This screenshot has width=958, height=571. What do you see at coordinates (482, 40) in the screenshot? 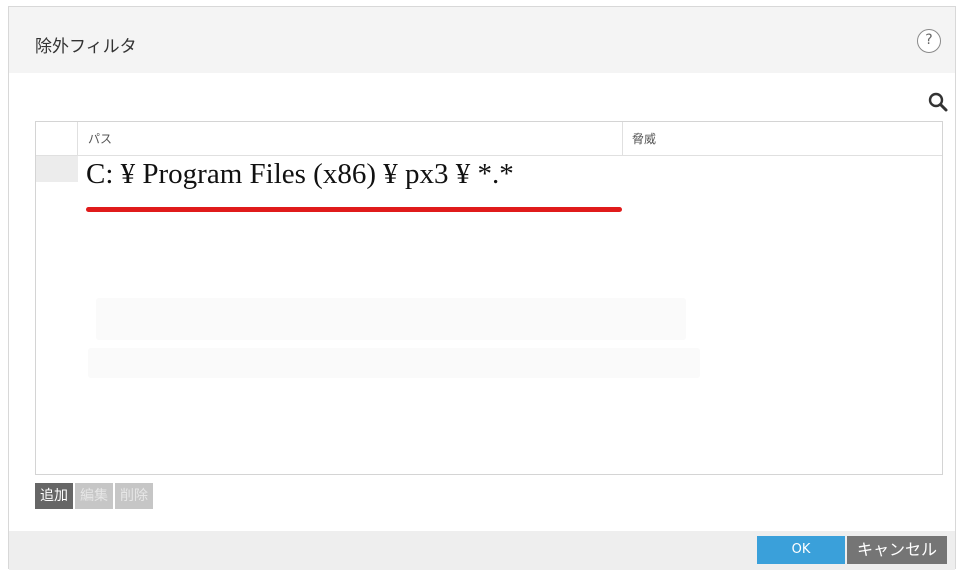
I see `dialog-header: 除外フィルタ ?` at bounding box center [482, 40].